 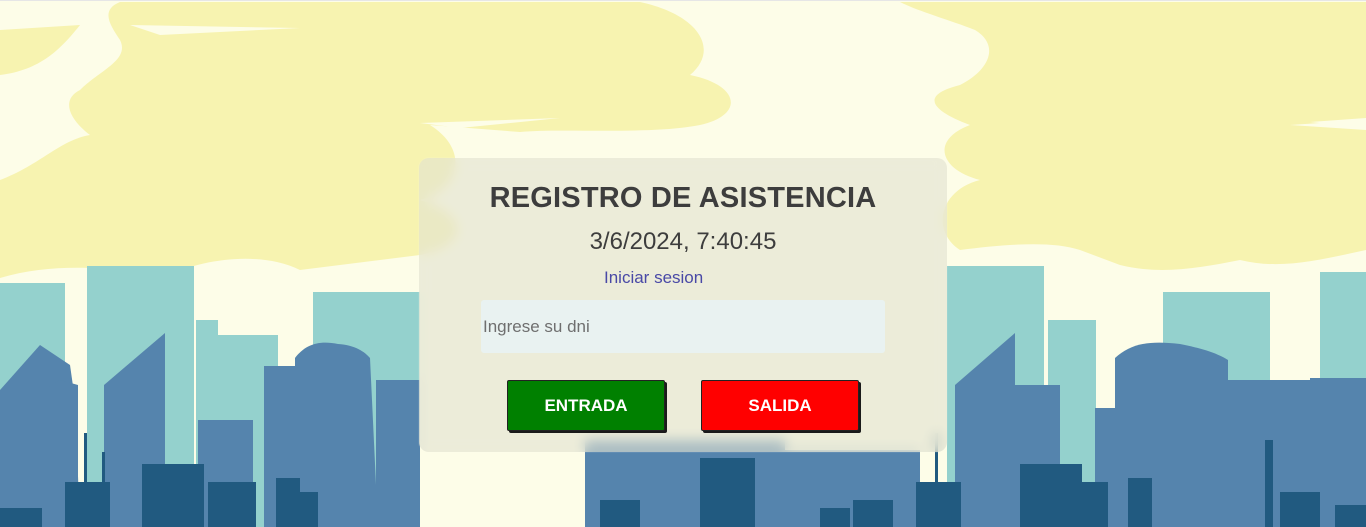 What do you see at coordinates (653, 278) in the screenshot?
I see `login-link: Iniciar sesion` at bounding box center [653, 278].